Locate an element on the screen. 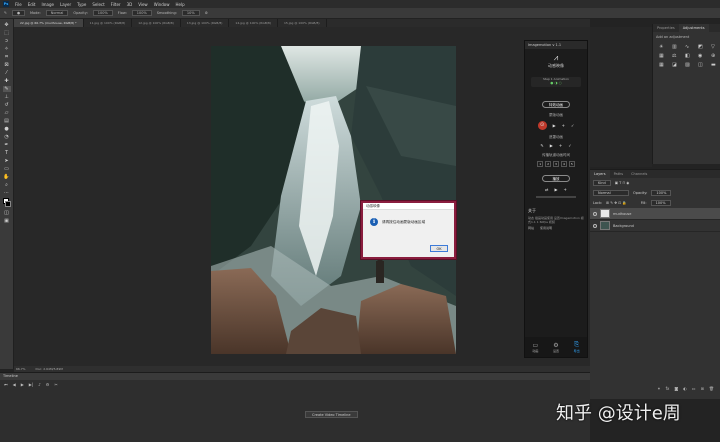 Image resolution: width=720 pixels, height=442 pixels. document-tab: 15.jpg @ 100% (RGB/8) is located at coordinates (302, 23).